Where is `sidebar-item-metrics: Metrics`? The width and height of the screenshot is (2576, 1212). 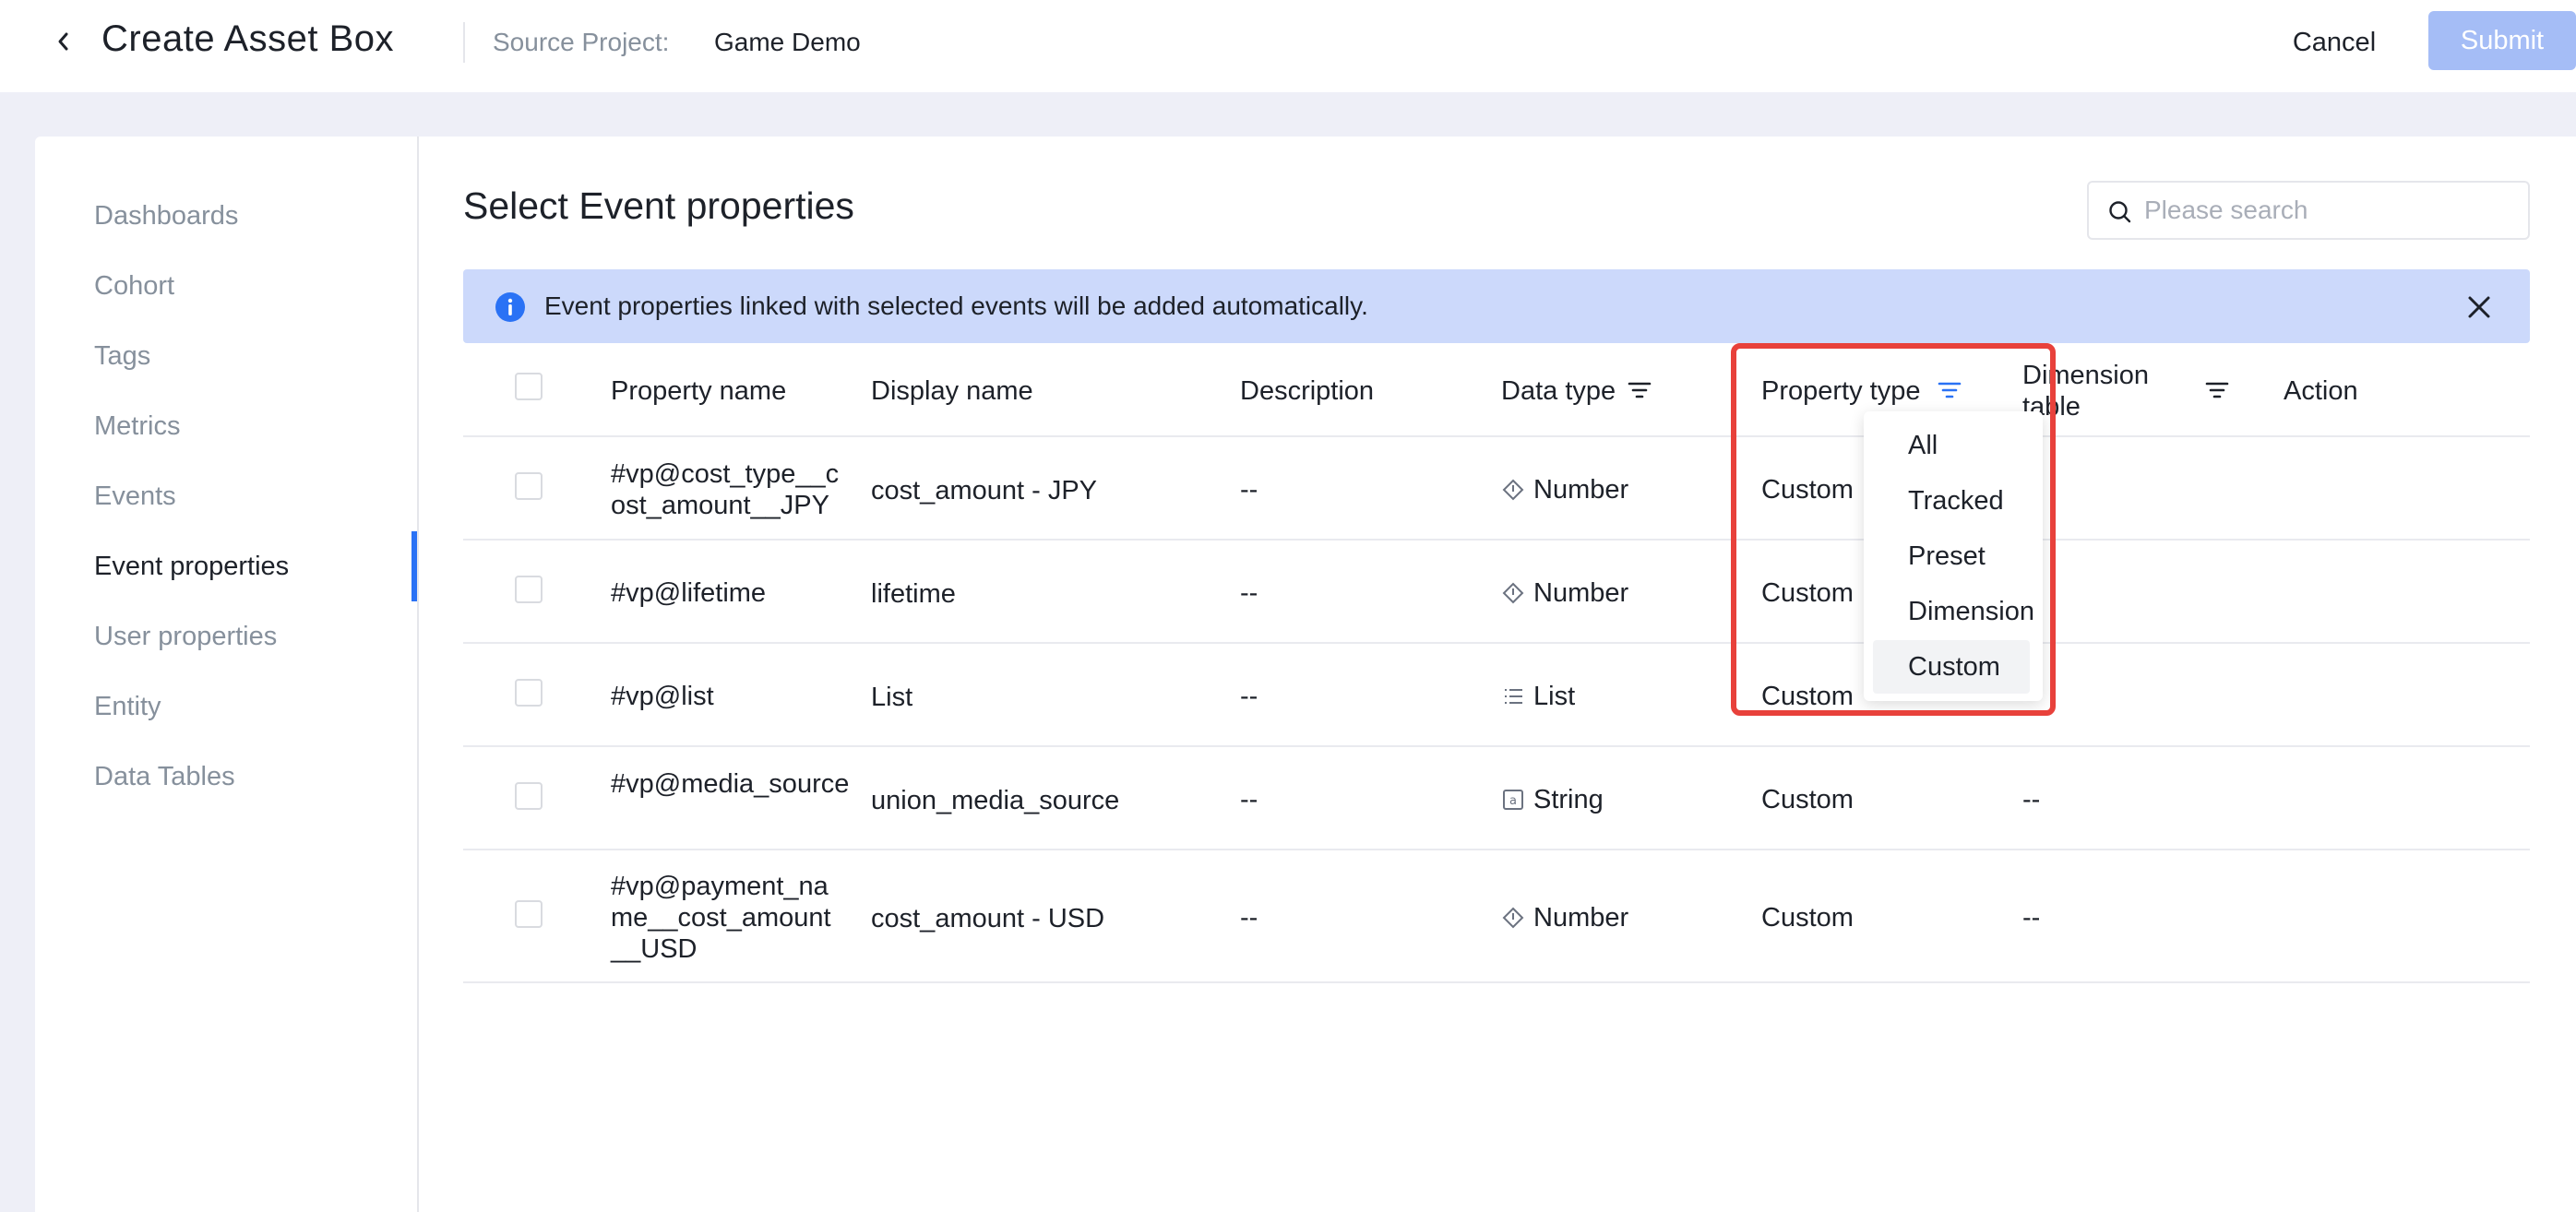
sidebar-item-metrics: Metrics is located at coordinates (137, 426).